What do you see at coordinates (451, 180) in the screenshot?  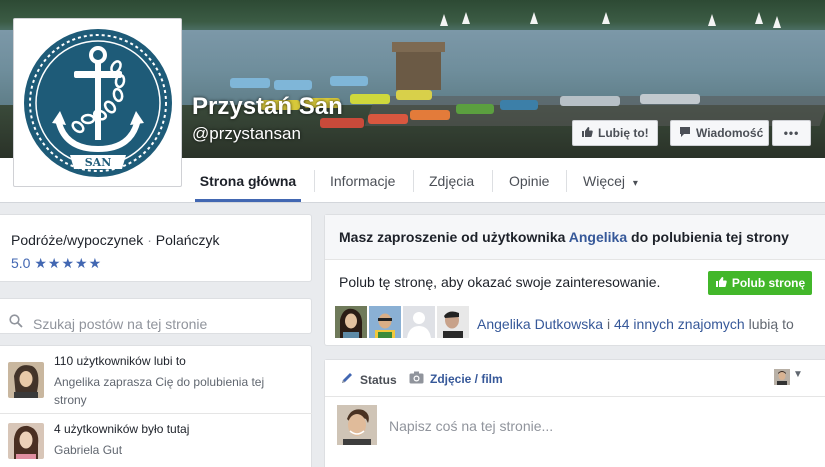 I see `tab-photos: Zdjęcia` at bounding box center [451, 180].